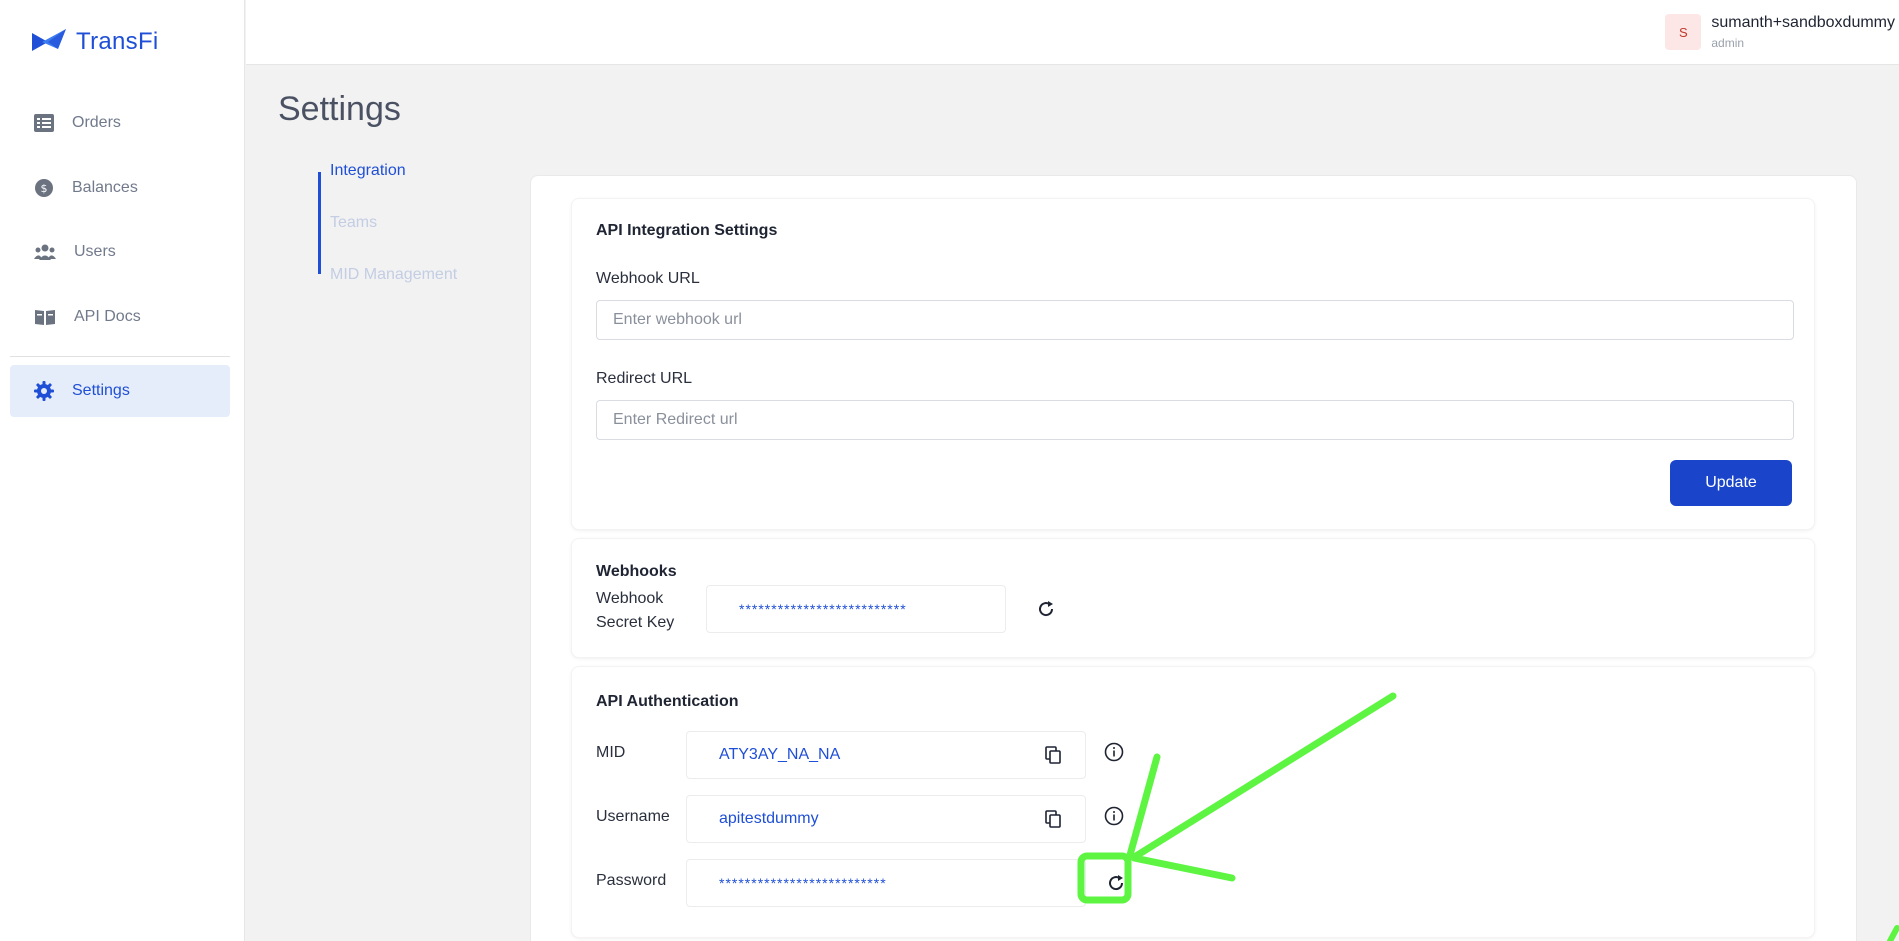  What do you see at coordinates (44, 391) in the screenshot?
I see `gear-icon` at bounding box center [44, 391].